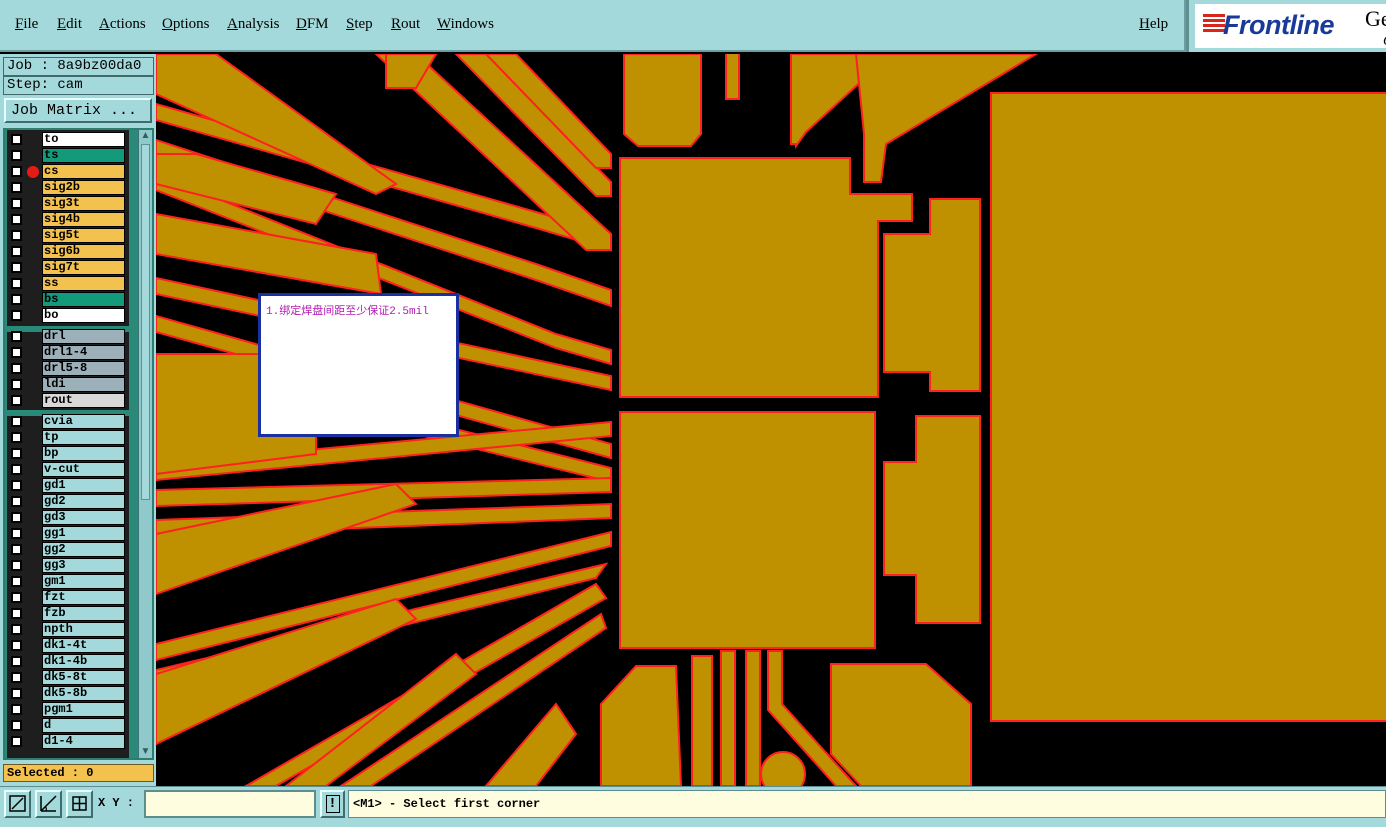  I want to click on menu-windows: Windows, so click(465, 24).